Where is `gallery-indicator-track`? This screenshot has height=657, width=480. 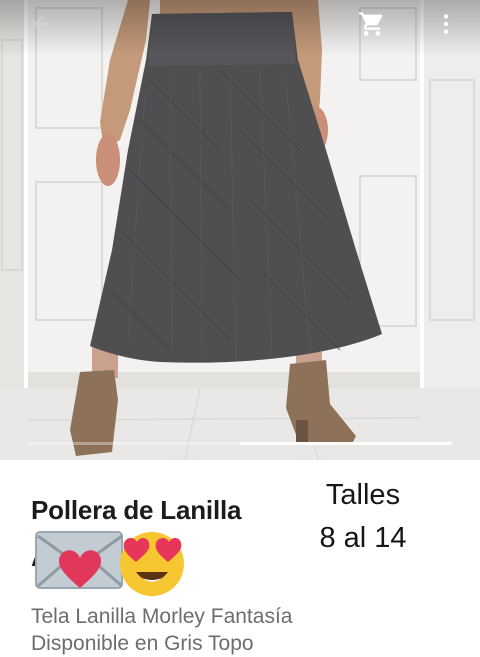
gallery-indicator-track is located at coordinates (134, 443).